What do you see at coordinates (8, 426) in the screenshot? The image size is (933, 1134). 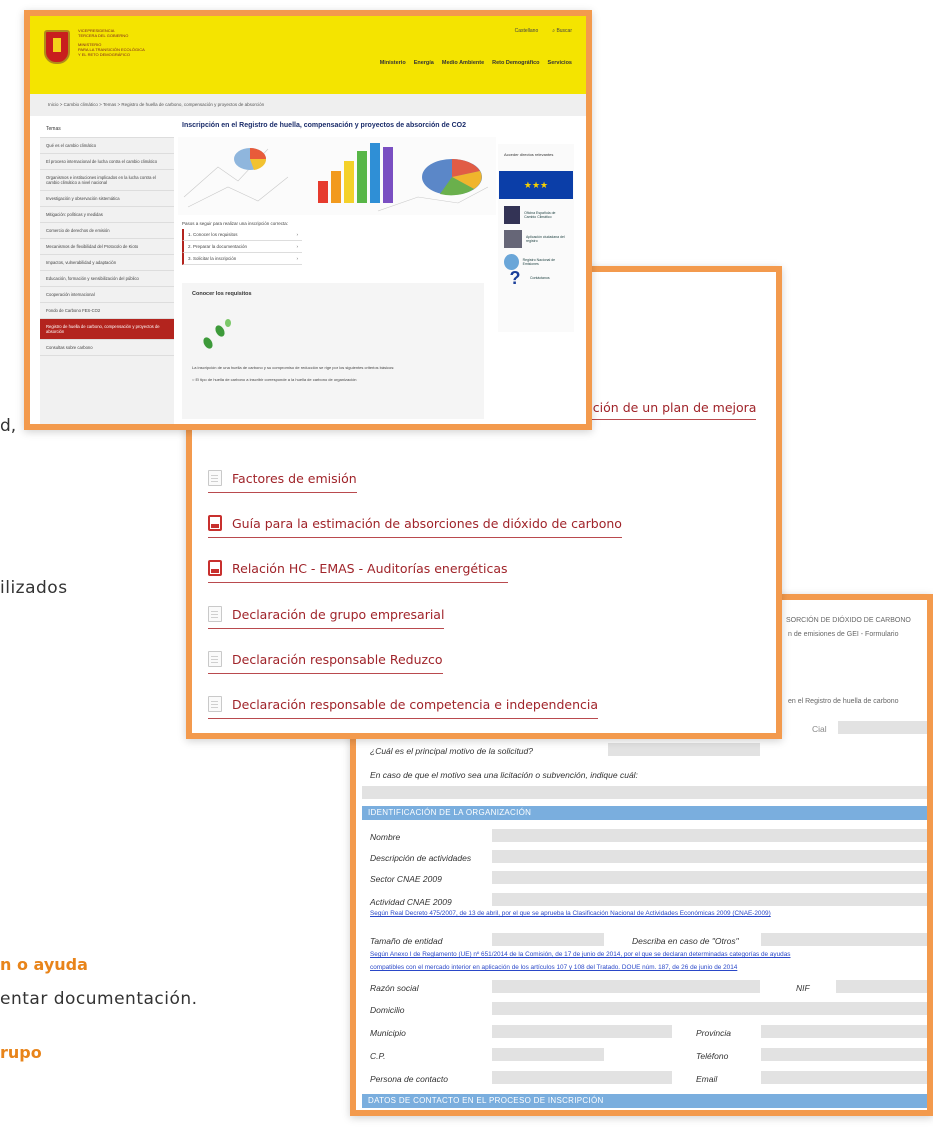 I see `slide-text-fragment: d,` at bounding box center [8, 426].